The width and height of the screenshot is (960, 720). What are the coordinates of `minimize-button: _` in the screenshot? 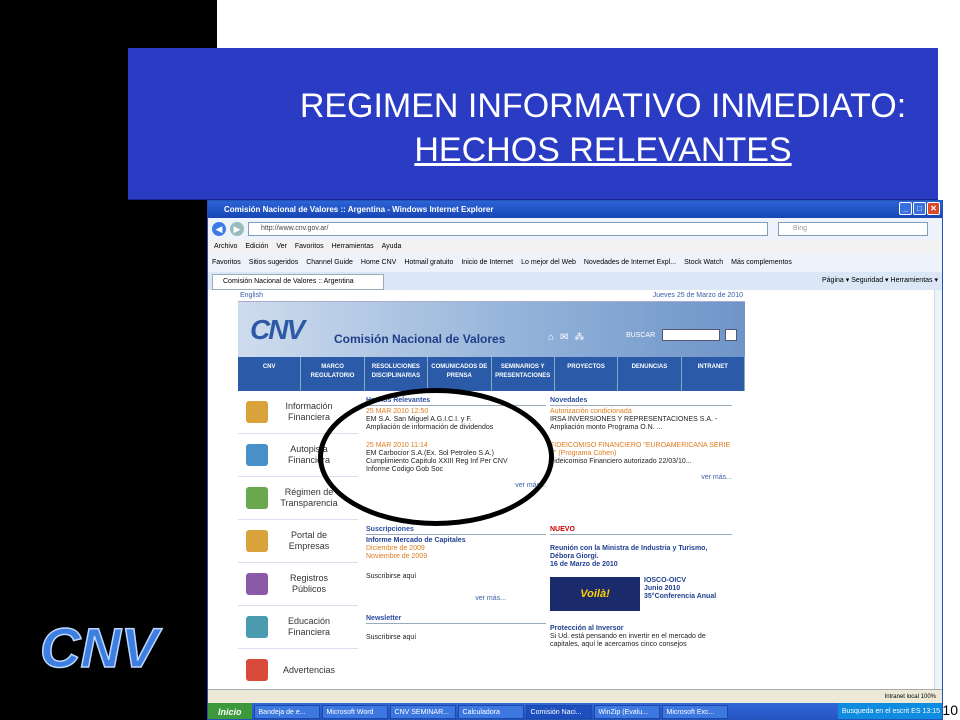 It's located at (905, 208).